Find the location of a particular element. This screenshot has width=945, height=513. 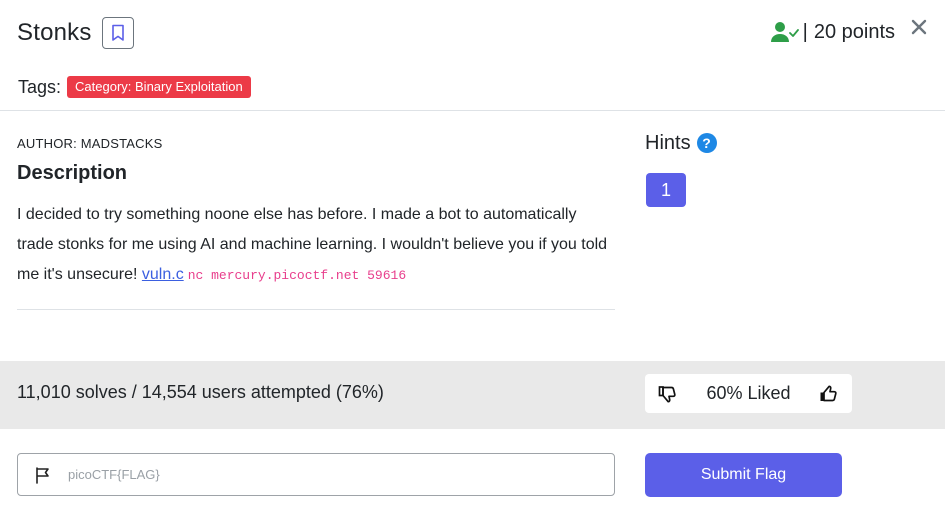

category-tag: Category: Binary Exploitation is located at coordinates (159, 87).